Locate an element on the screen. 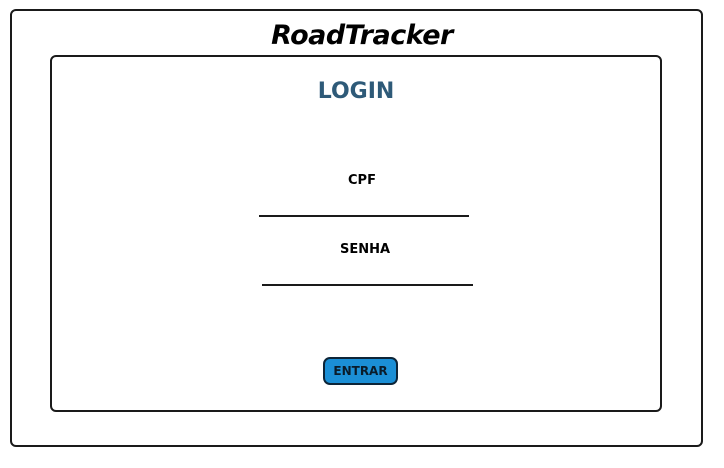 This screenshot has height=468, width=724. enter-button: ENTRAR is located at coordinates (360, 371).